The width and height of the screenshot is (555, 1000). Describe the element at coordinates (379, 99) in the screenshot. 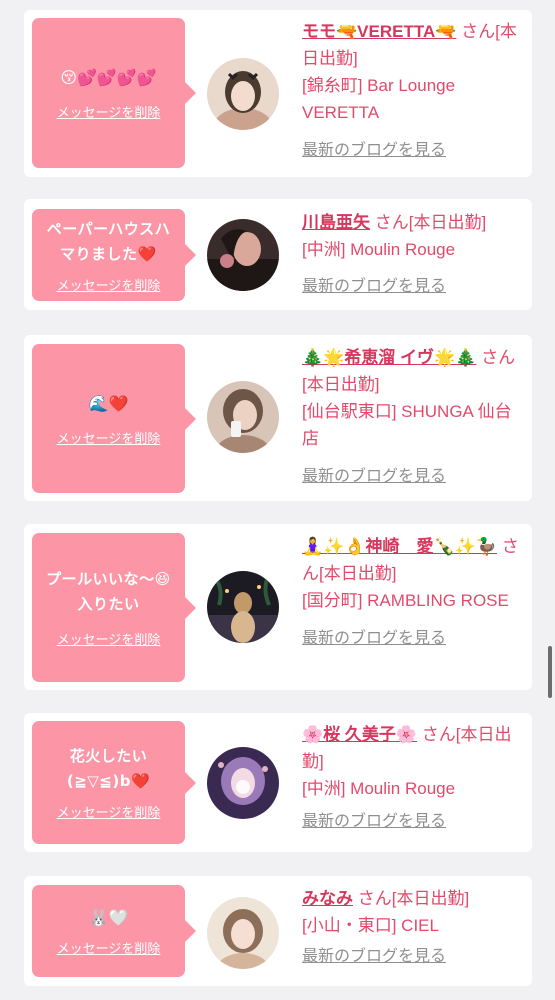

I see `shop-name: [錦糸町] Bar Lounge VERETTA` at that location.